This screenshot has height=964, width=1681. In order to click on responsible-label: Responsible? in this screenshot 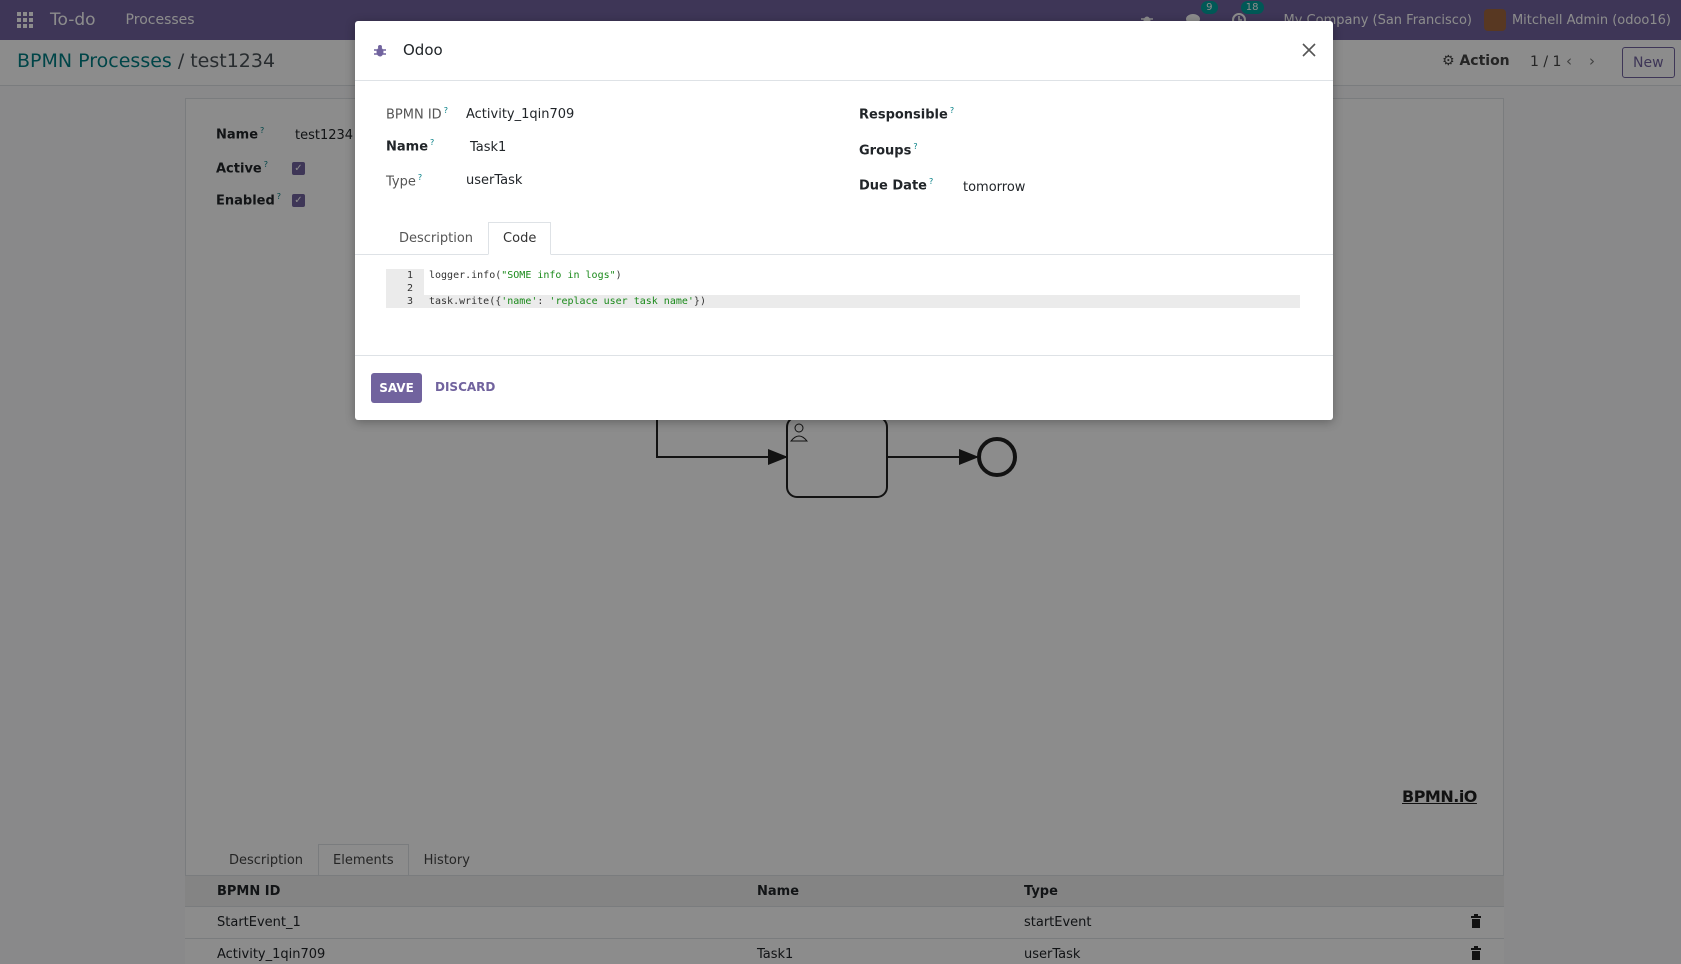, I will do `click(907, 114)`.